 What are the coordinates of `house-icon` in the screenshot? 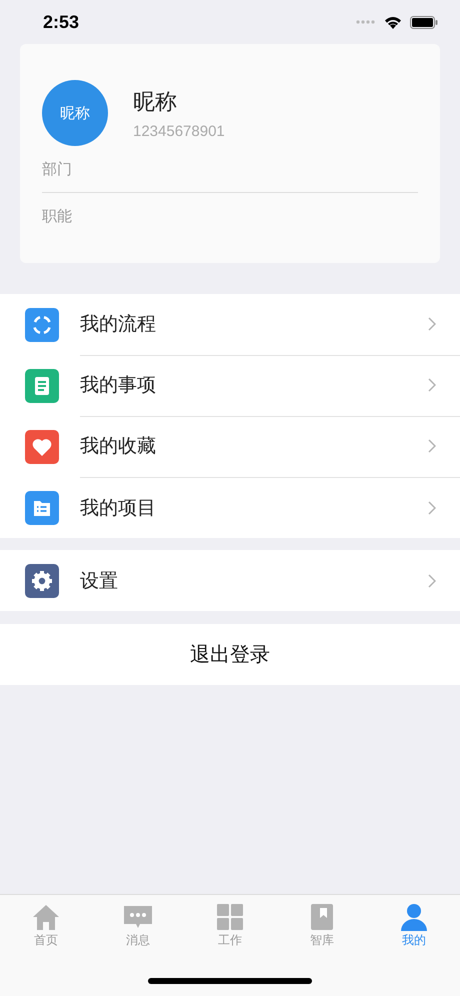 It's located at (46, 917).